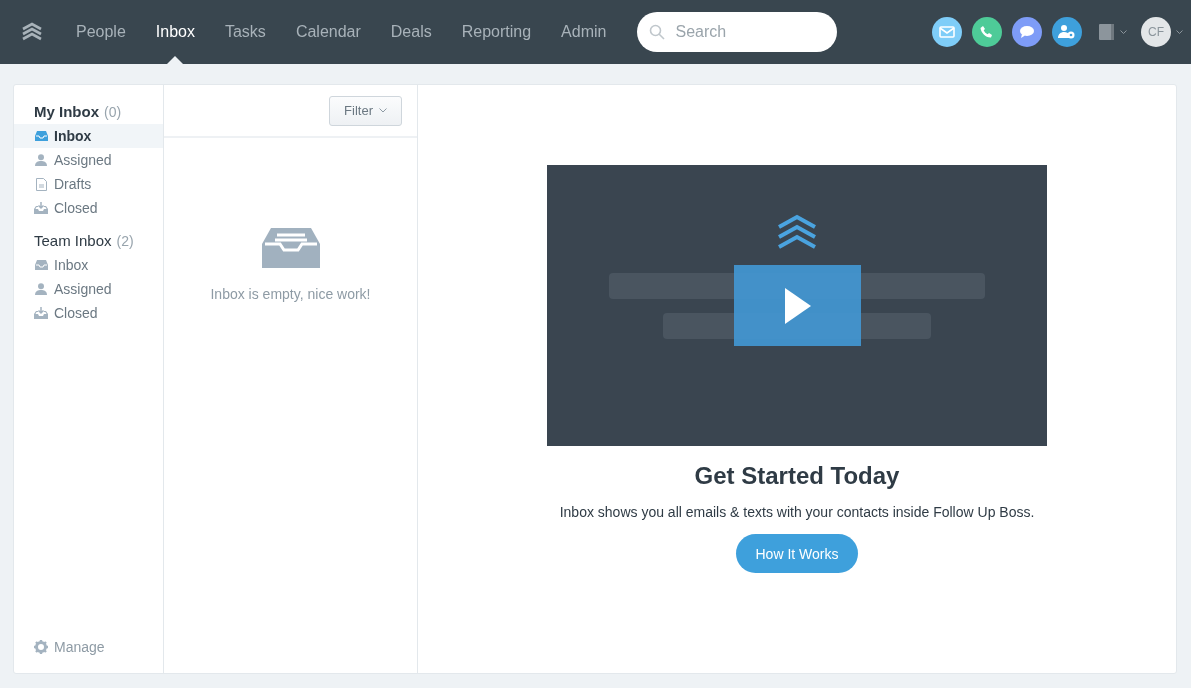  Describe the element at coordinates (41, 184) in the screenshot. I see `document-icon` at that location.